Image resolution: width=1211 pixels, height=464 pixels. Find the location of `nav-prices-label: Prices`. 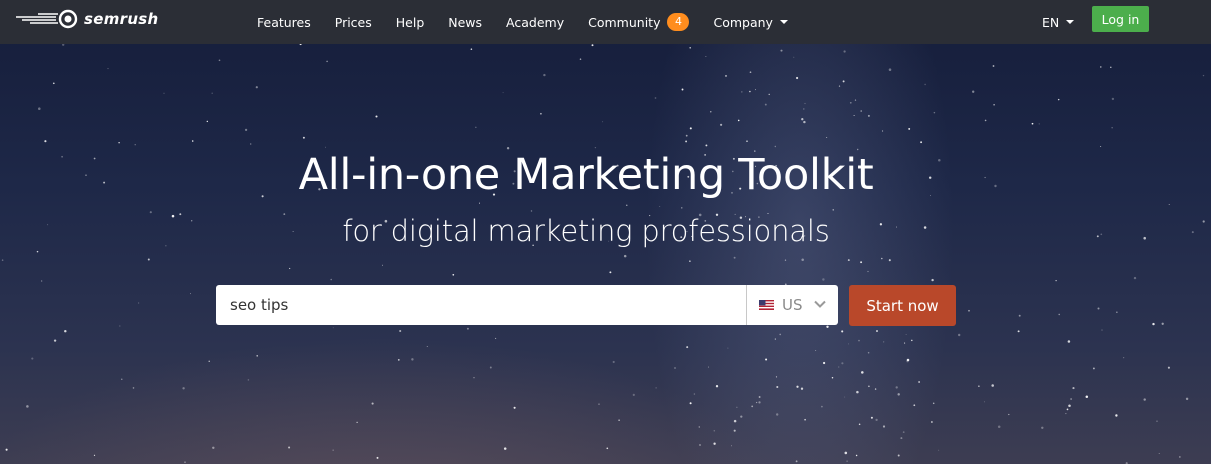

nav-prices-label: Prices is located at coordinates (353, 22).